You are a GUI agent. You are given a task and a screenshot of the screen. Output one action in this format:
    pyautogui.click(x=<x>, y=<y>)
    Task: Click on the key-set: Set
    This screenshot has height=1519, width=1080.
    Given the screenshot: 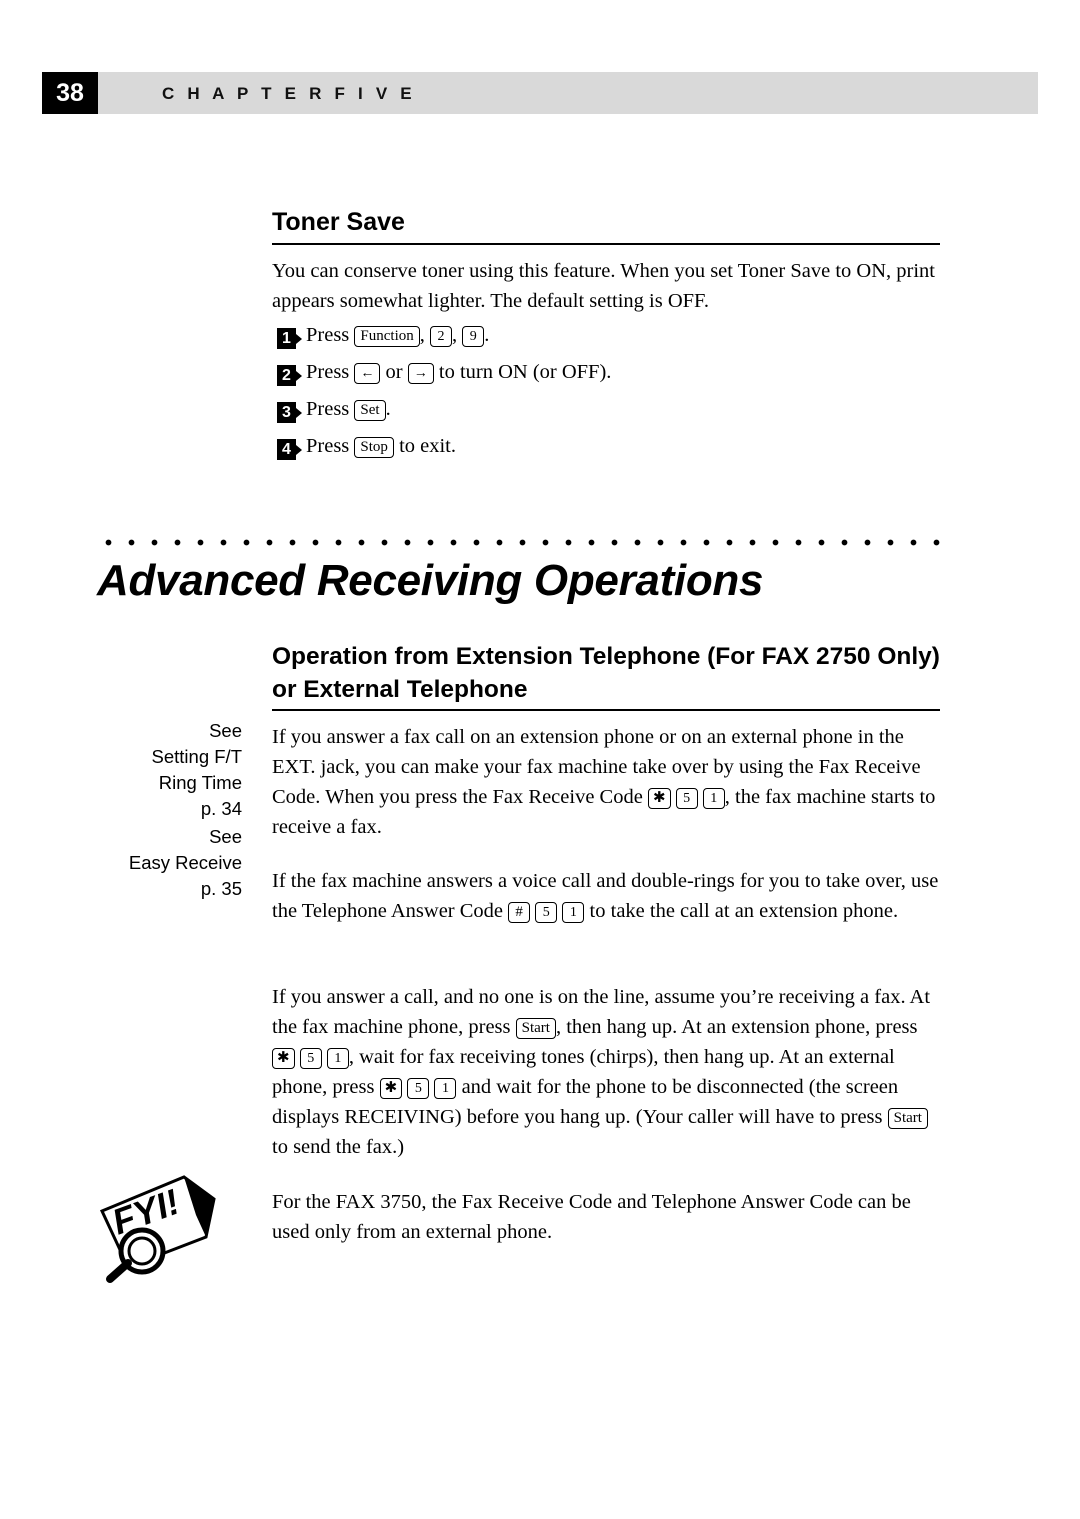 What is the action you would take?
    pyautogui.click(x=370, y=410)
    